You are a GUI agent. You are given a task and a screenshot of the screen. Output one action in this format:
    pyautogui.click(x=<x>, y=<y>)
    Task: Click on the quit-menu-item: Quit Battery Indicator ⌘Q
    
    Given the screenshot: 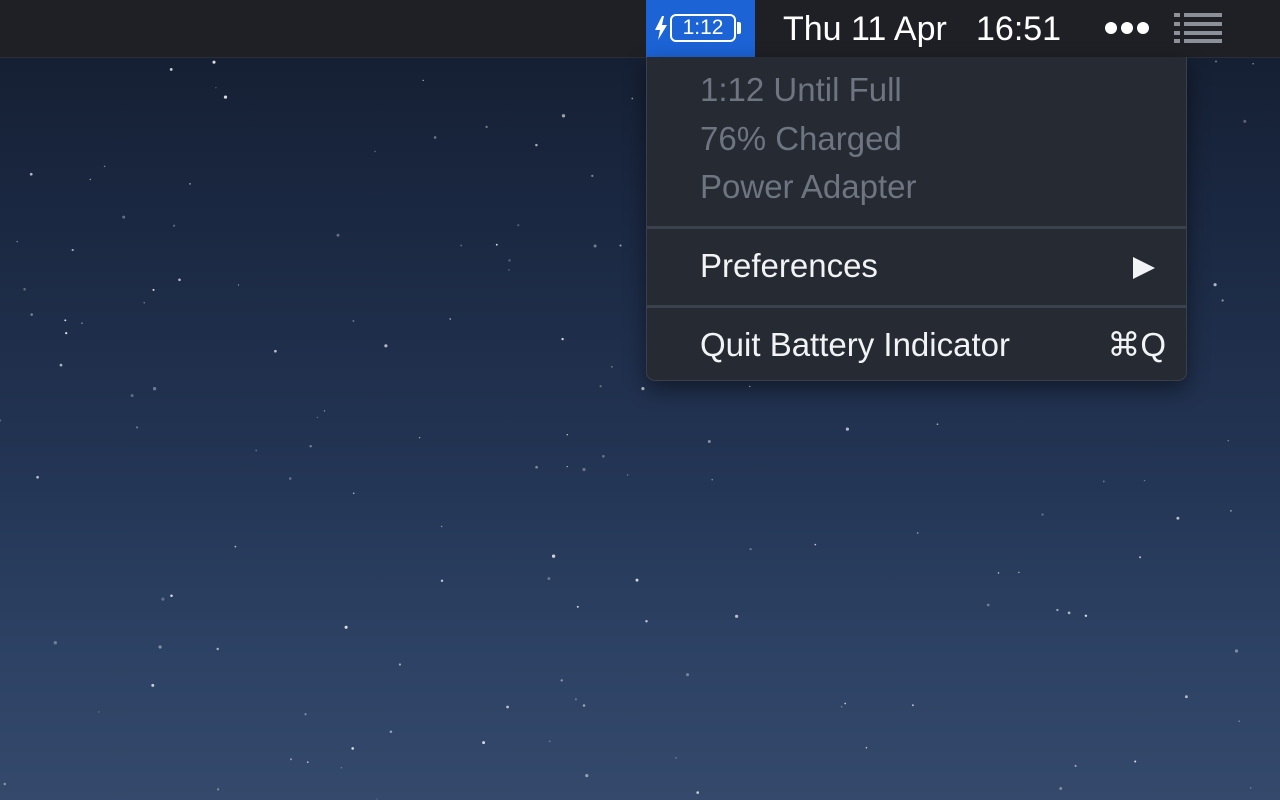 What is the action you would take?
    pyautogui.click(x=916, y=347)
    